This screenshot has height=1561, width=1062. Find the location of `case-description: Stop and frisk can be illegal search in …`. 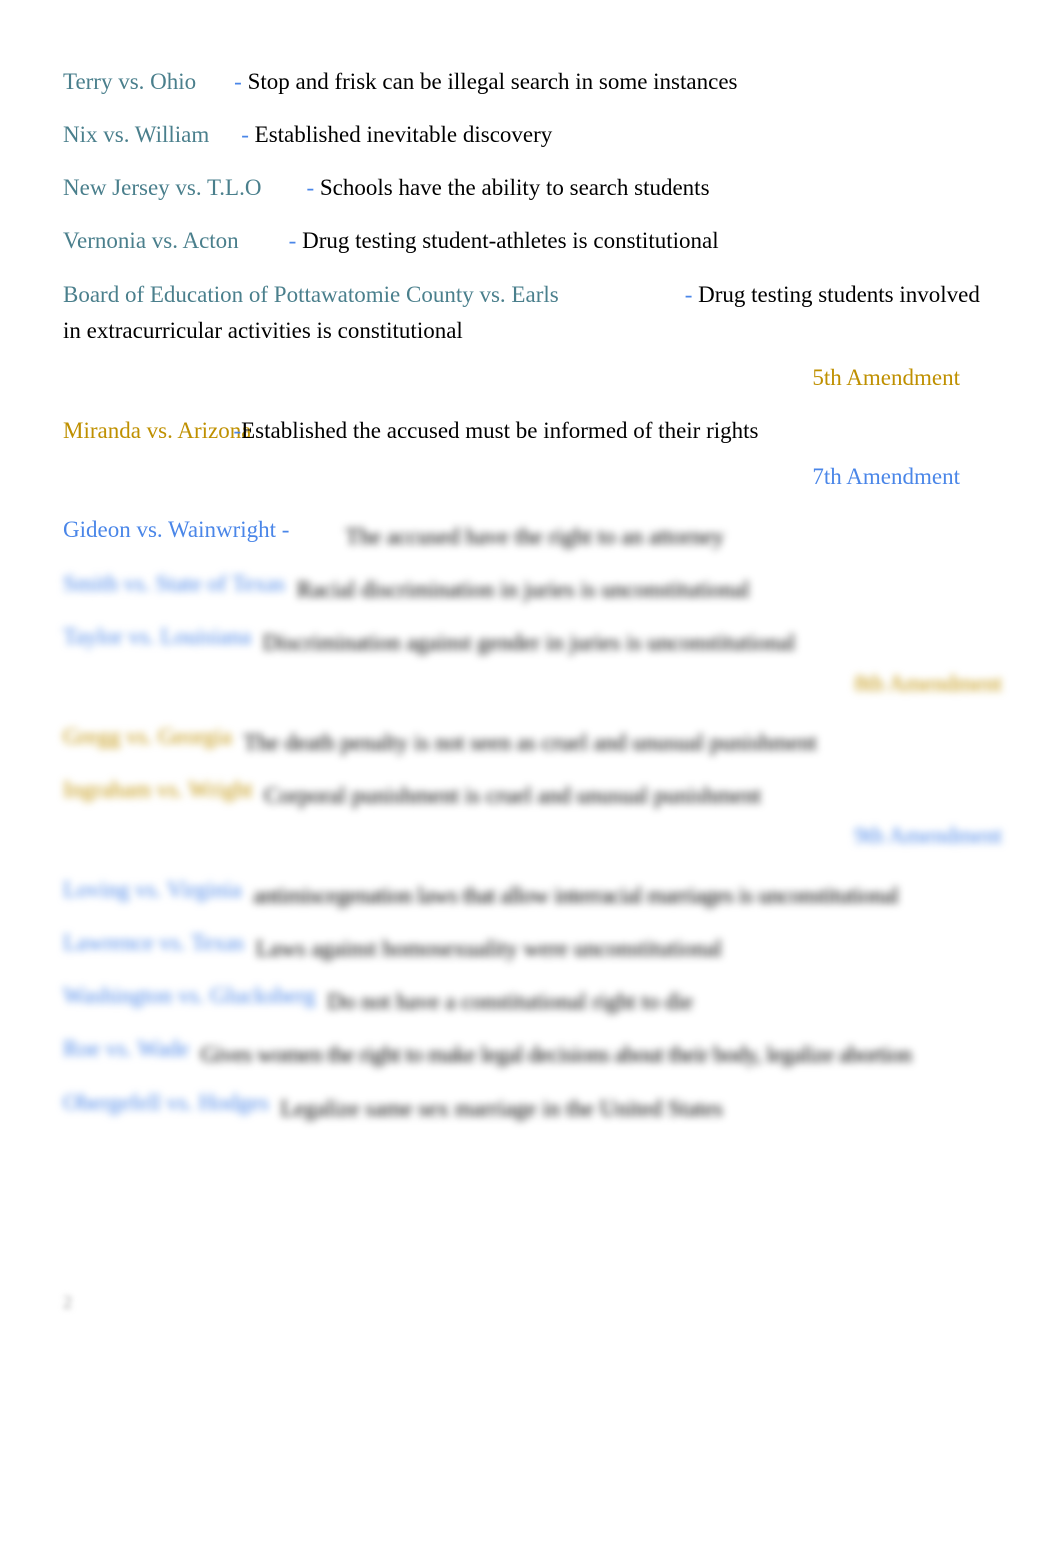

case-description: Stop and frisk can be illegal search in … is located at coordinates (492, 81).